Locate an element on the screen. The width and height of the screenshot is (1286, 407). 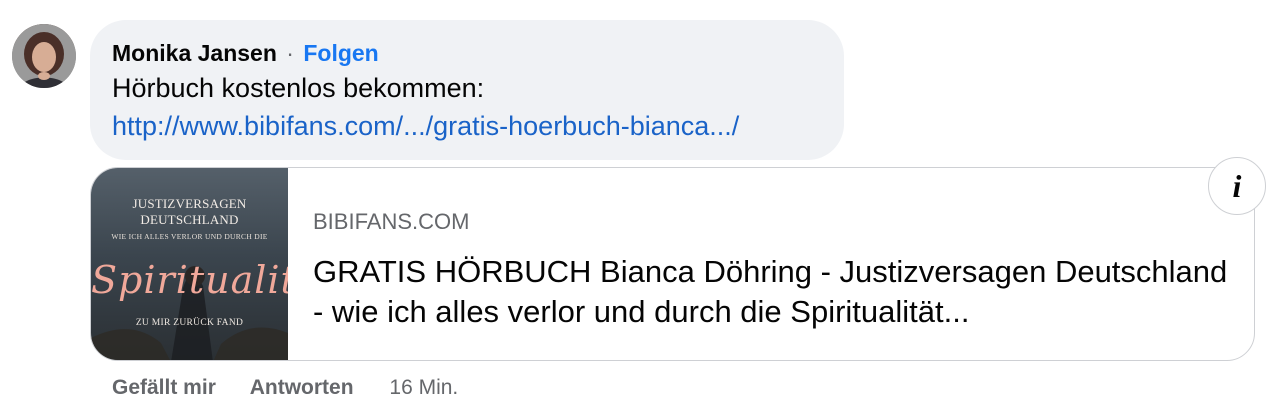
follow-button: Folgen is located at coordinates (340, 53).